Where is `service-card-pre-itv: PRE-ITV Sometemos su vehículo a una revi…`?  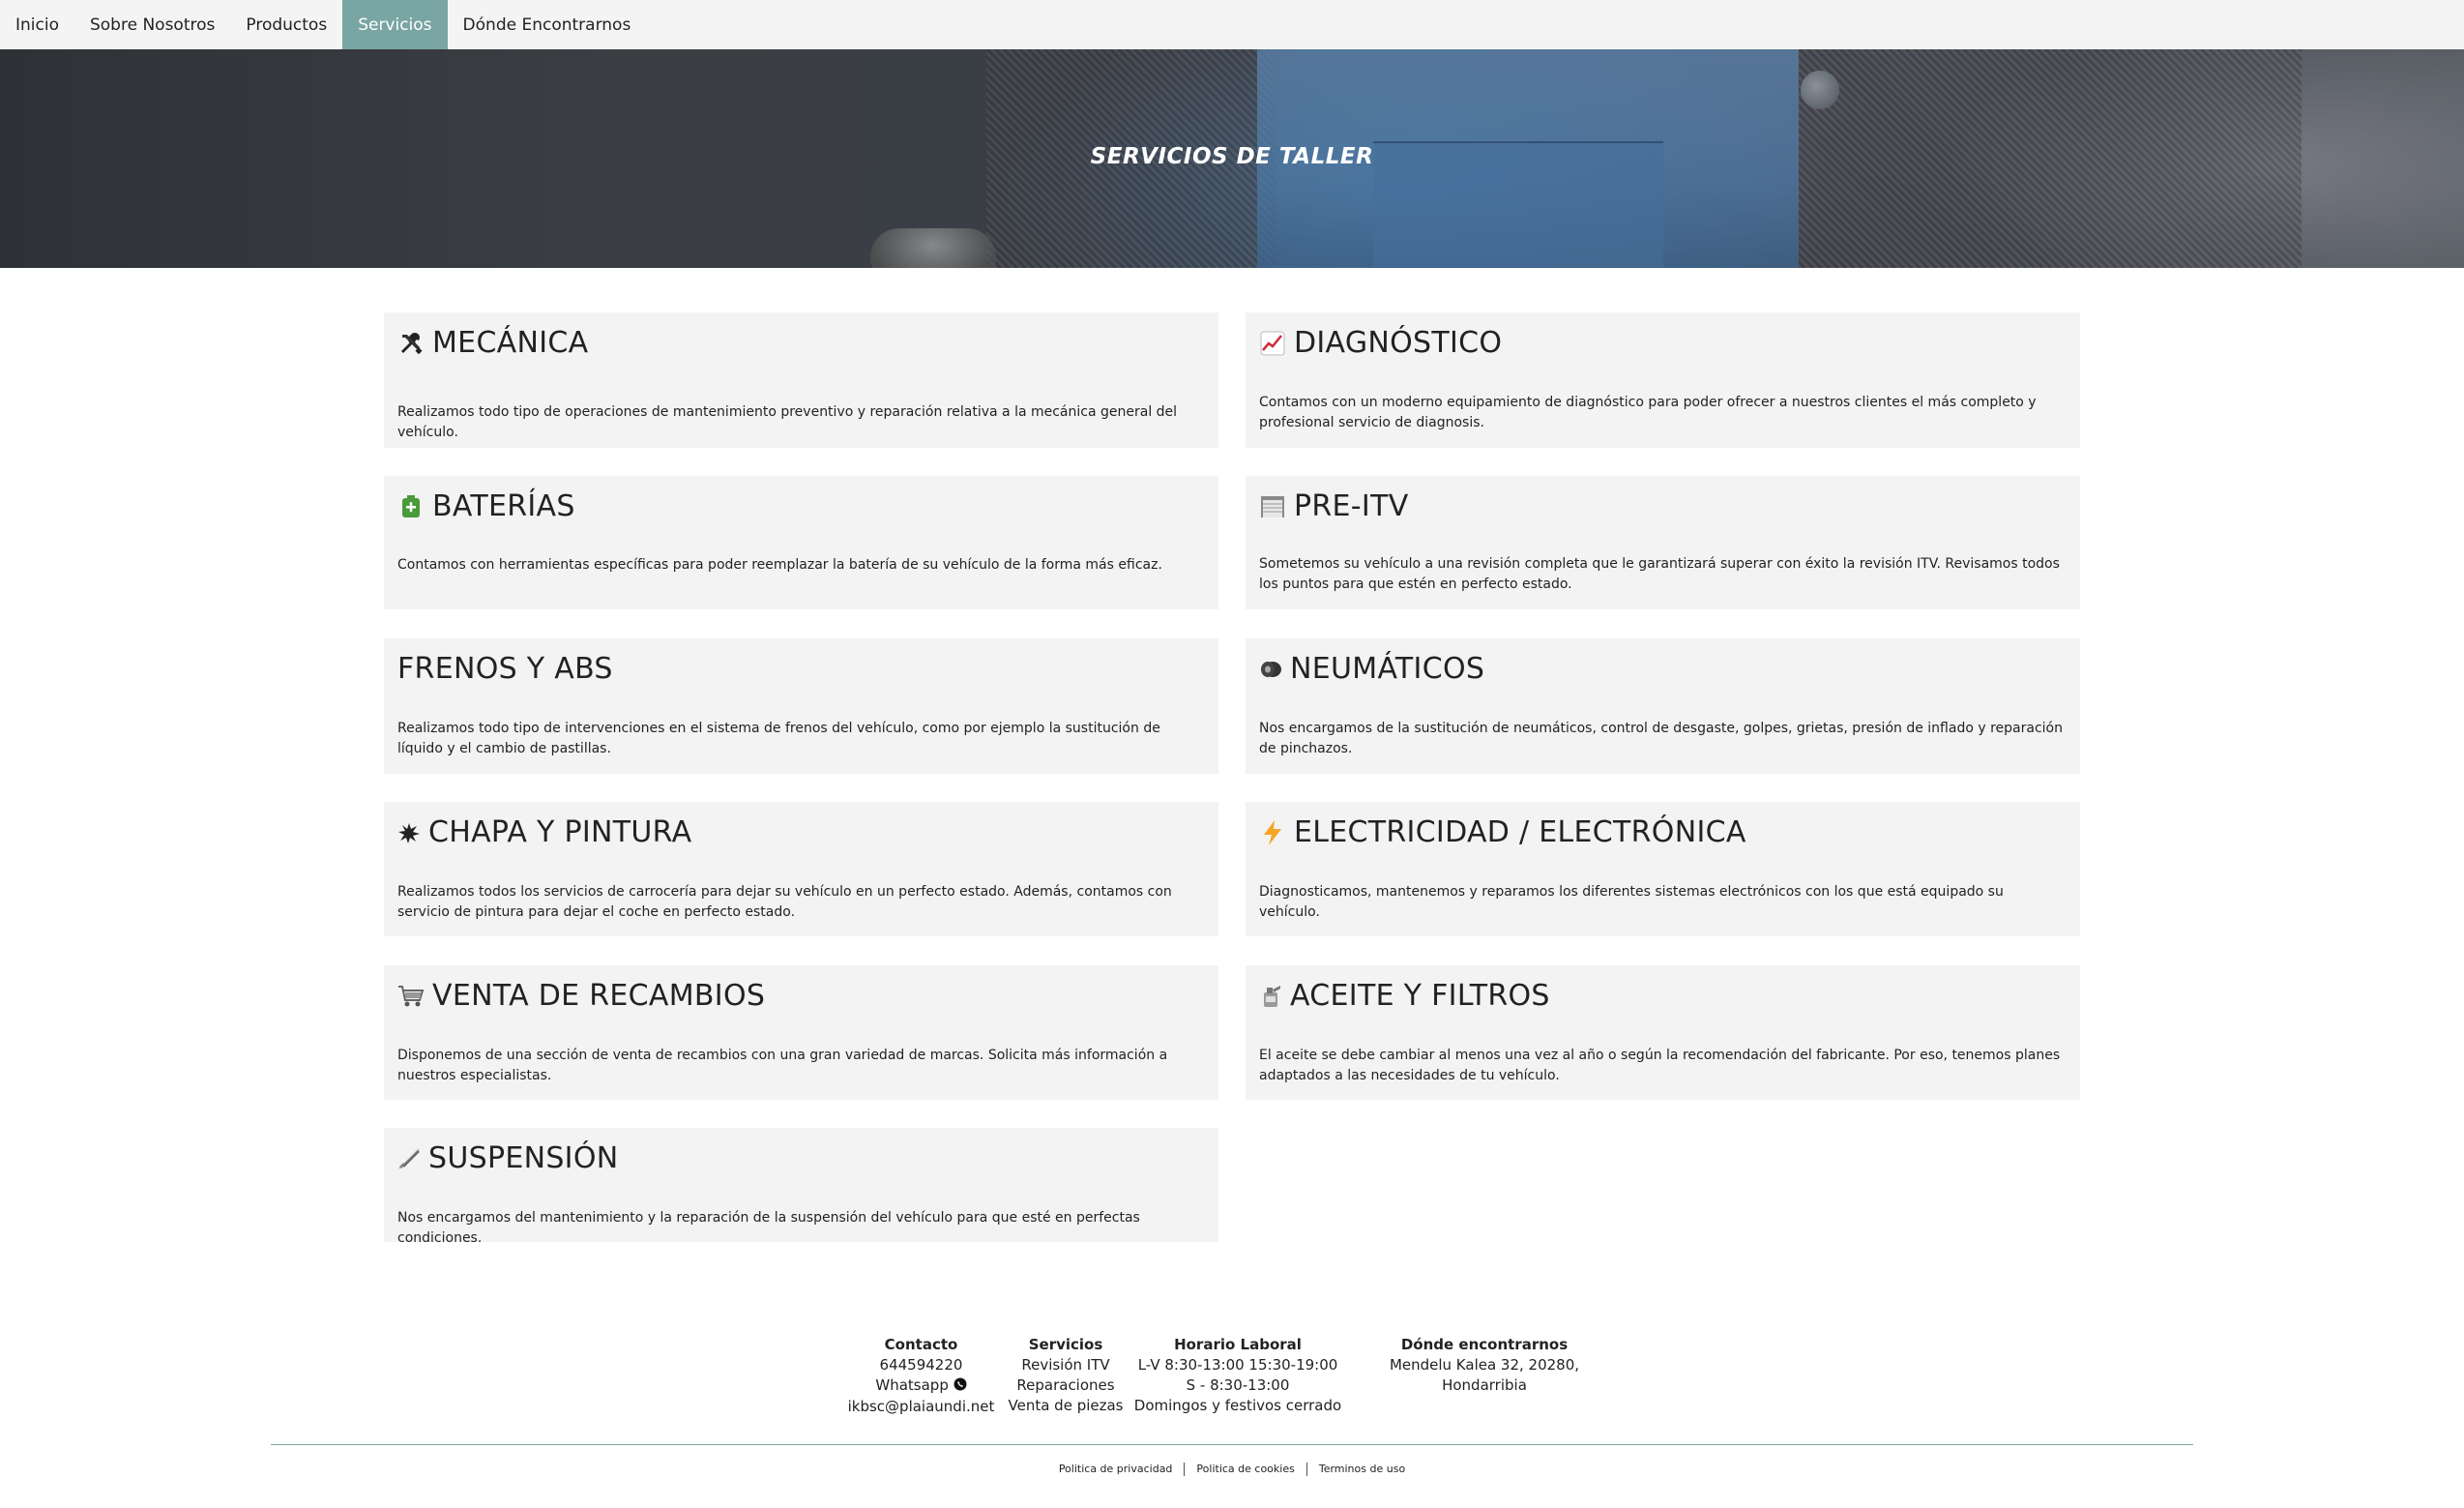 service-card-pre-itv: PRE-ITV Sometemos su vehículo a una revi… is located at coordinates (1663, 542).